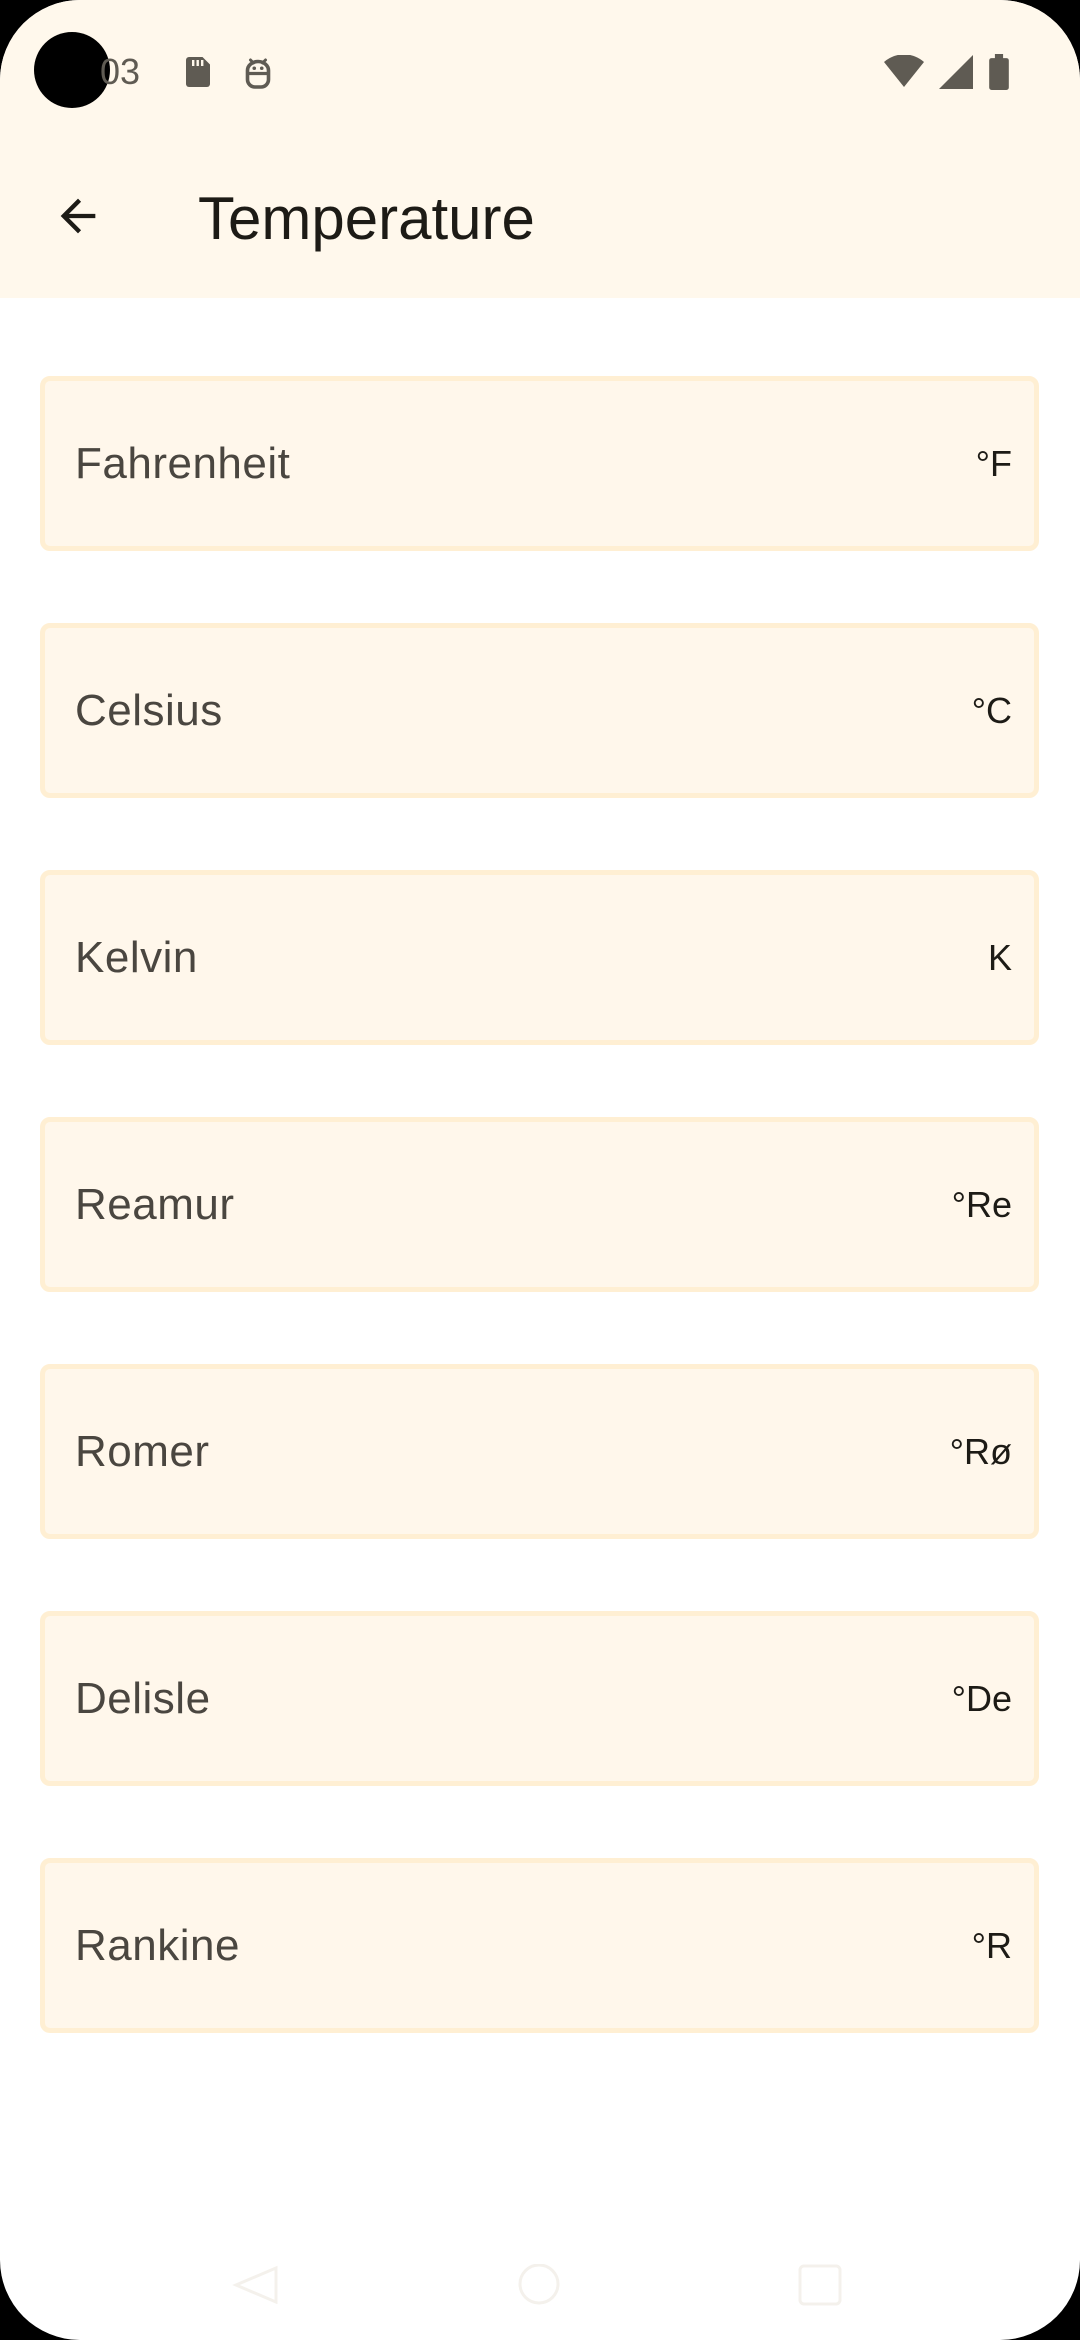 The image size is (1080, 2340). Describe the element at coordinates (993, 463) in the screenshot. I see `unit-symbol: °F` at that location.